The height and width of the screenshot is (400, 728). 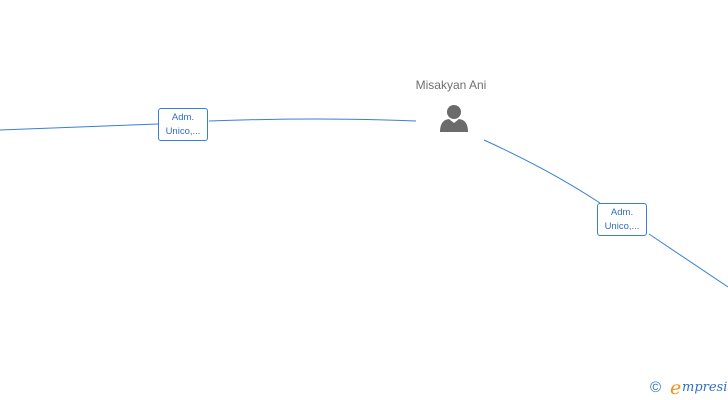 What do you see at coordinates (676, 388) in the screenshot?
I see `brand-logo-initial: e` at bounding box center [676, 388].